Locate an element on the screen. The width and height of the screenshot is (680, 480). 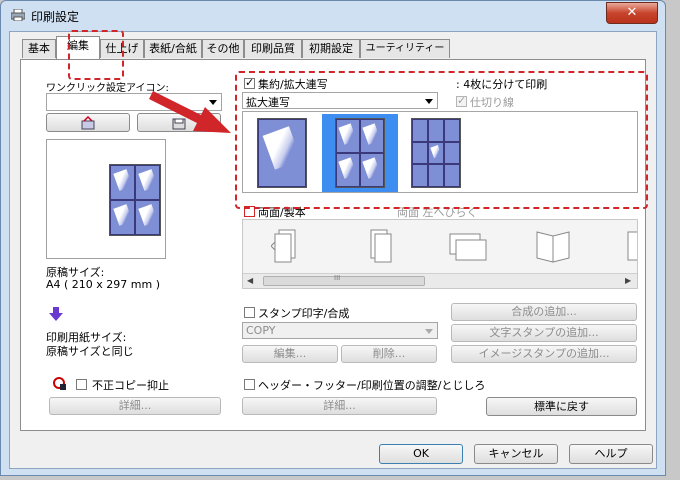
binding-options-list: ◀ III ▶ is located at coordinates (440, 254).